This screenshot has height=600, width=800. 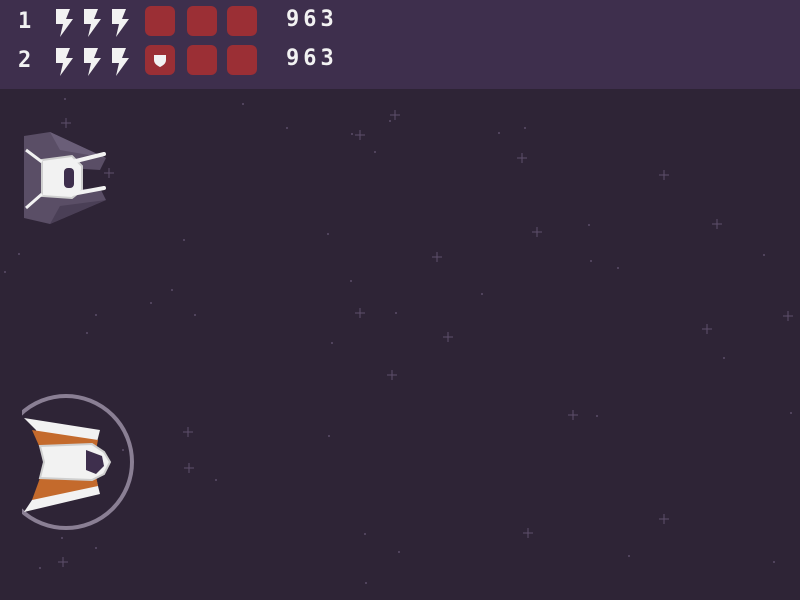 I want to click on player-2-score: 963, so click(x=312, y=58).